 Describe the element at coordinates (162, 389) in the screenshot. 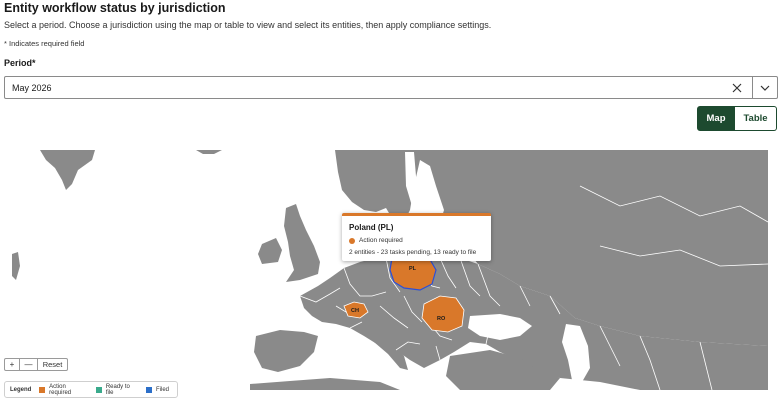

I see `legend-label: Filed` at that location.